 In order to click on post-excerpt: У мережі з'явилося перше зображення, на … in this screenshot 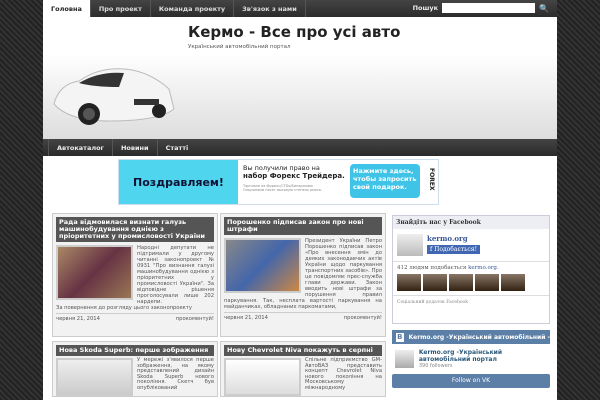, I will do `click(175, 374)`.